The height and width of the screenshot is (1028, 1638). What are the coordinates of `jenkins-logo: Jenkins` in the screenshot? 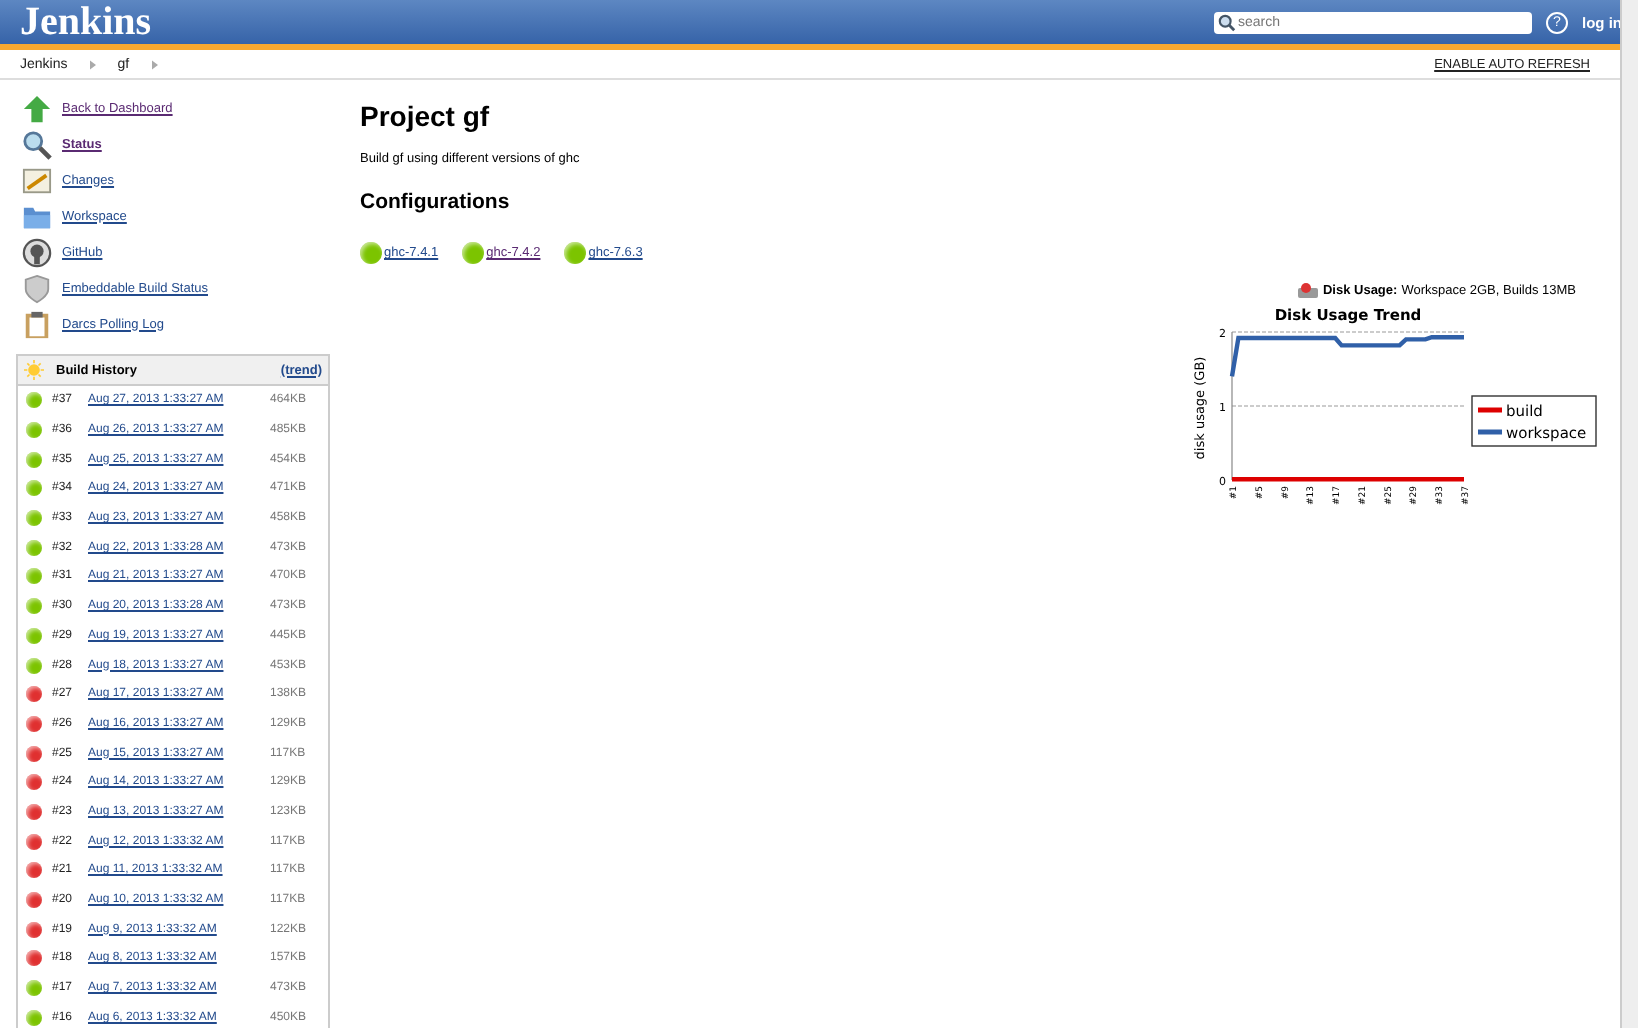 It's located at (86, 22).